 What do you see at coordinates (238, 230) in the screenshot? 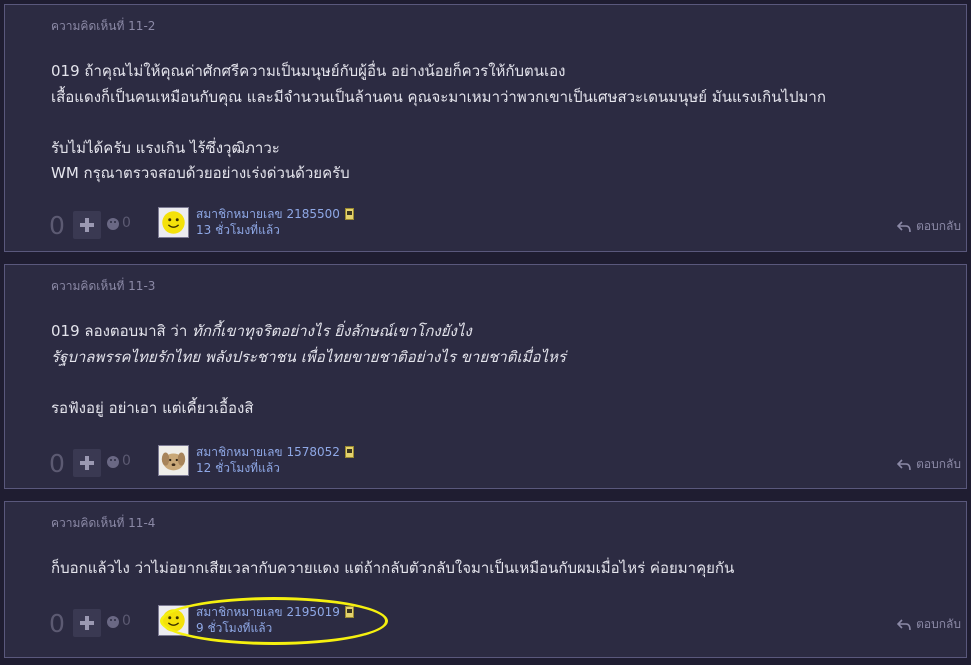
I see `timestamp-link: 13 ชั่วโมงที่แล้ว` at bounding box center [238, 230].